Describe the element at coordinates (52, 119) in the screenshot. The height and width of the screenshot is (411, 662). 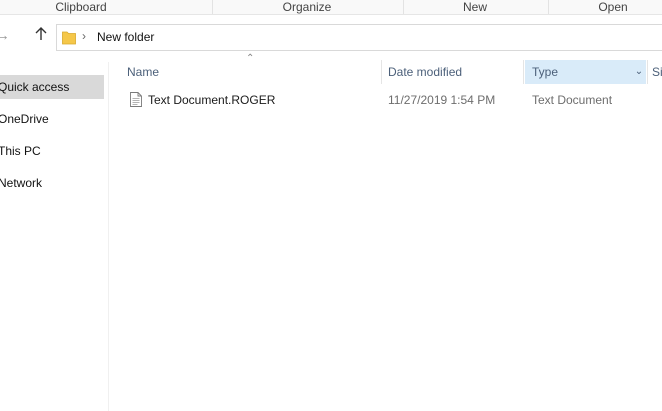
I see `sidebar-item-onedrive: OneDrive` at that location.